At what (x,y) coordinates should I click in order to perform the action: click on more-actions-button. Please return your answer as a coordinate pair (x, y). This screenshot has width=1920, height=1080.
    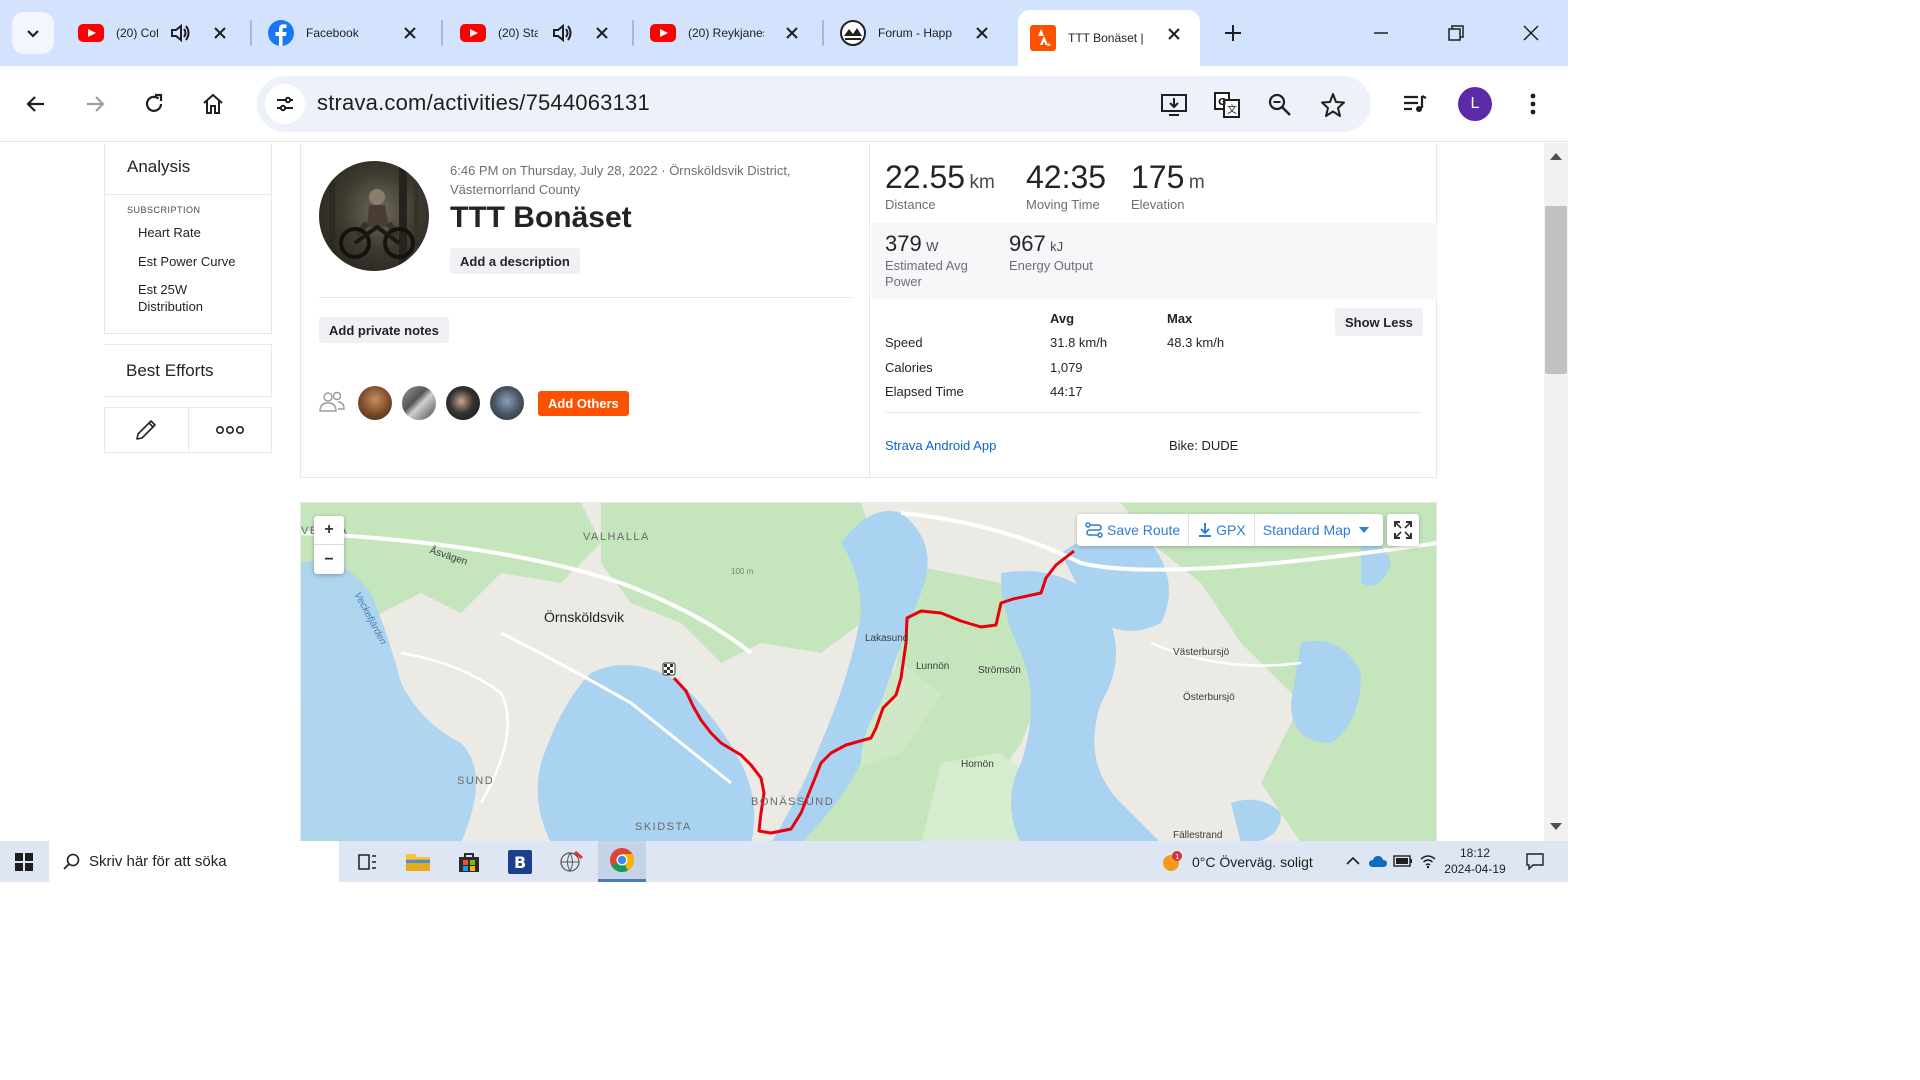
    Looking at the image, I should click on (230, 430).